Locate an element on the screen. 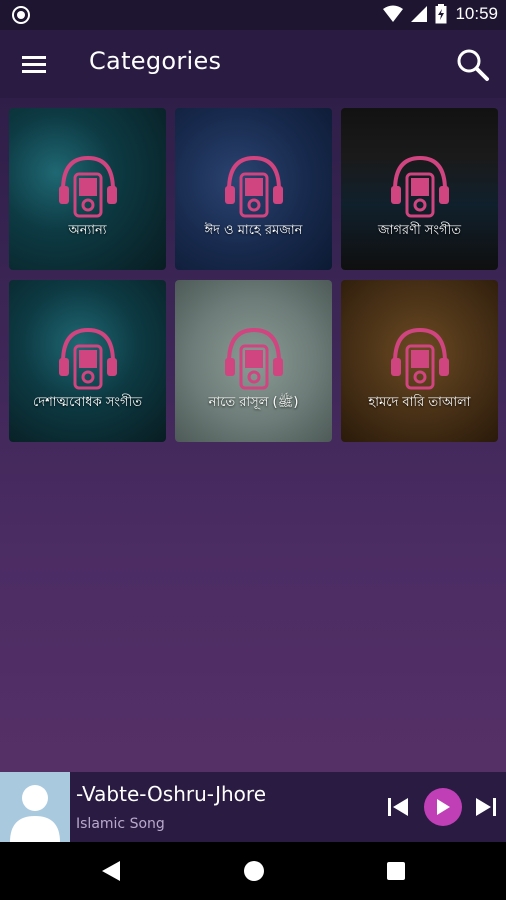 Image resolution: width=506 pixels, height=900 pixels. signal-icon is located at coordinates (419, 14).